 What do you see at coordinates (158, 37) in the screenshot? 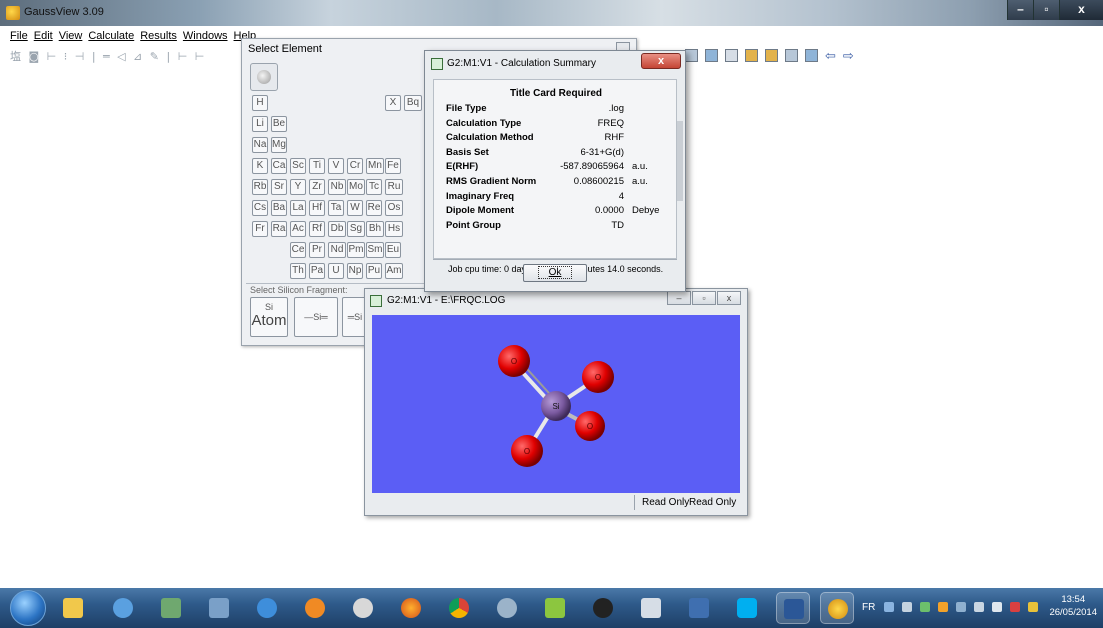
I see `menu-results: Results` at bounding box center [158, 37].